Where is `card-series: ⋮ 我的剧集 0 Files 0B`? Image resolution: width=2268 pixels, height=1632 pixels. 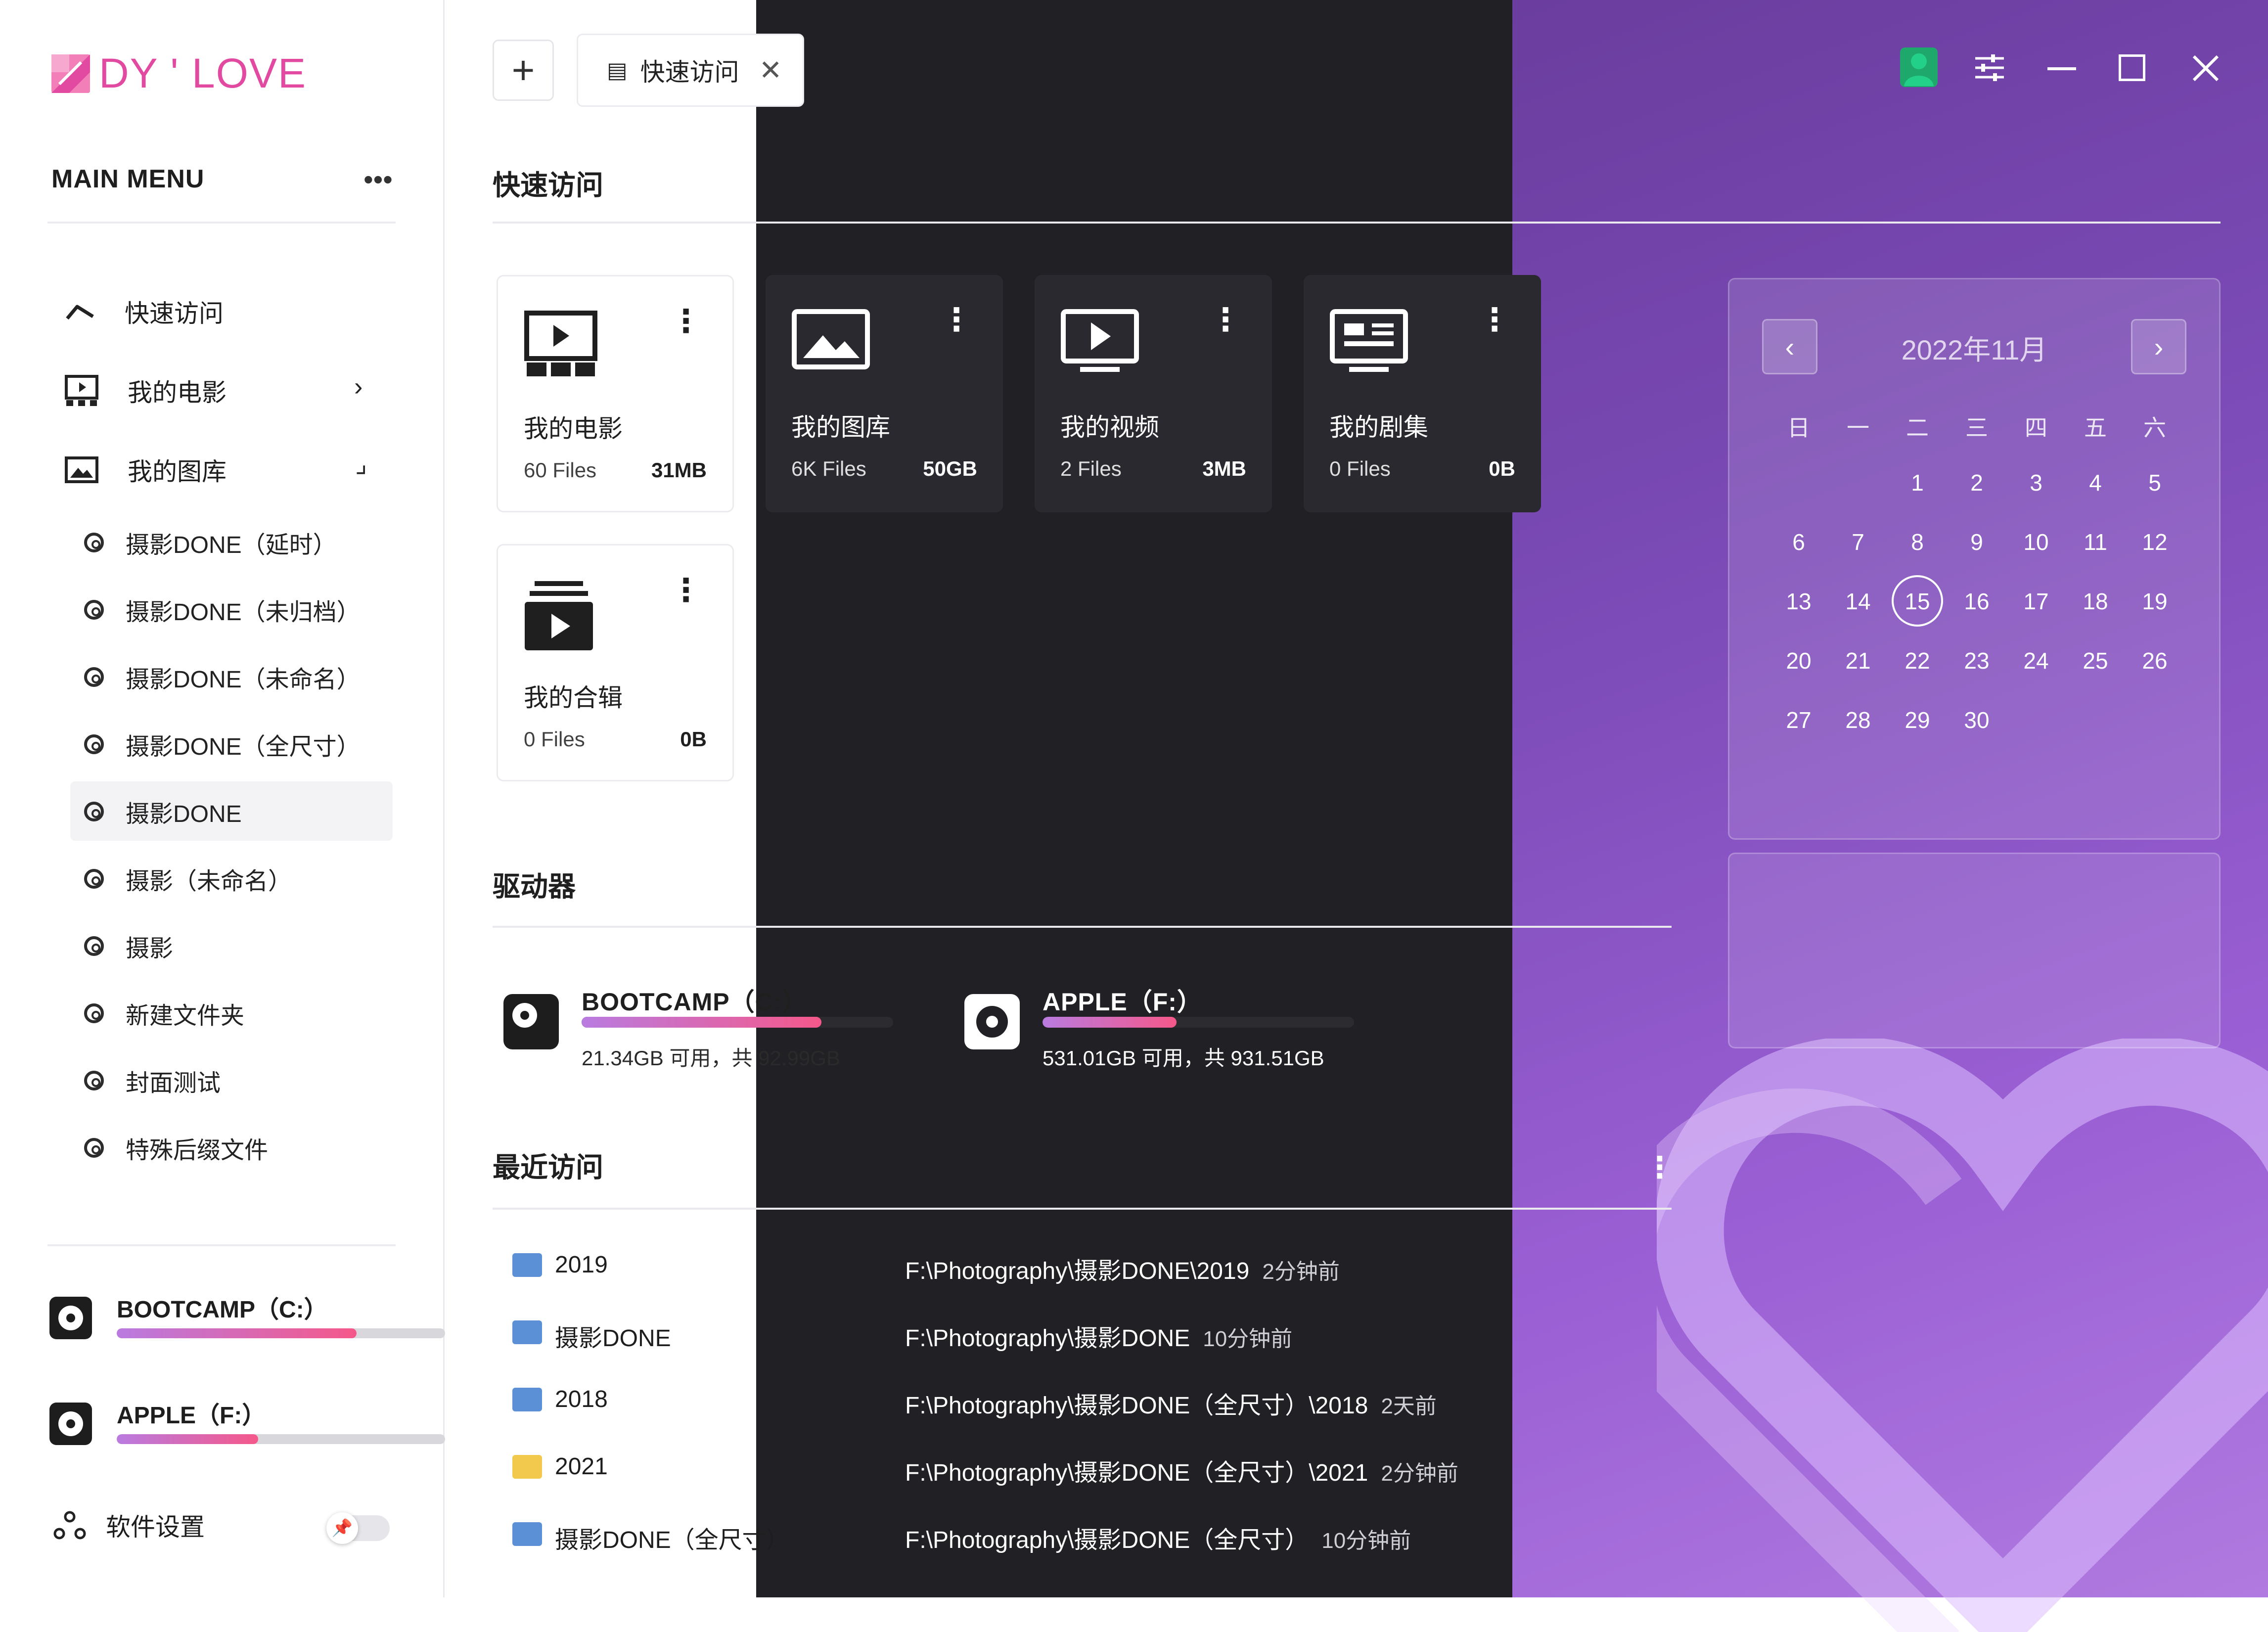
card-series: ⋮ 我的剧集 0 Files 0B is located at coordinates (1422, 393).